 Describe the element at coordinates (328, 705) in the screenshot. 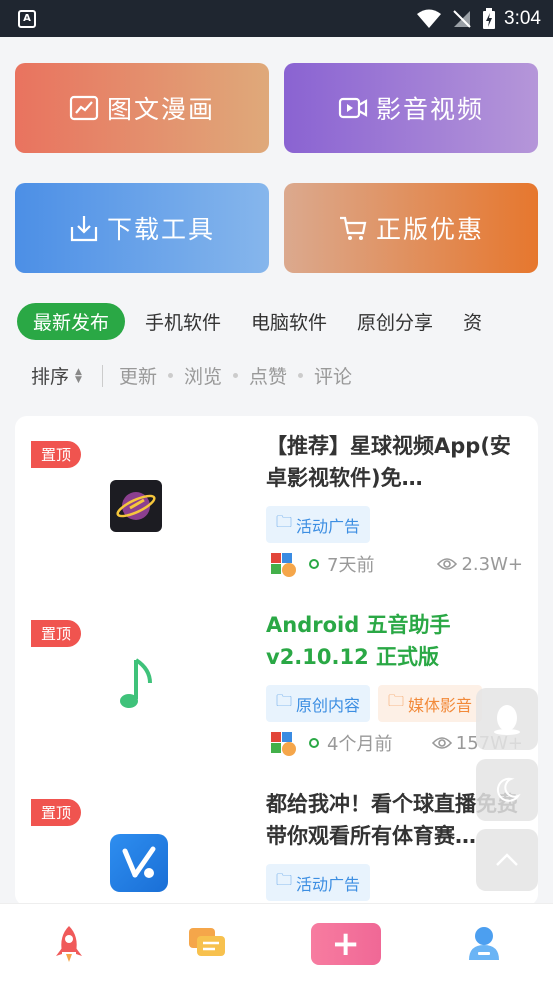

I see `tag-label: 原创内容` at that location.